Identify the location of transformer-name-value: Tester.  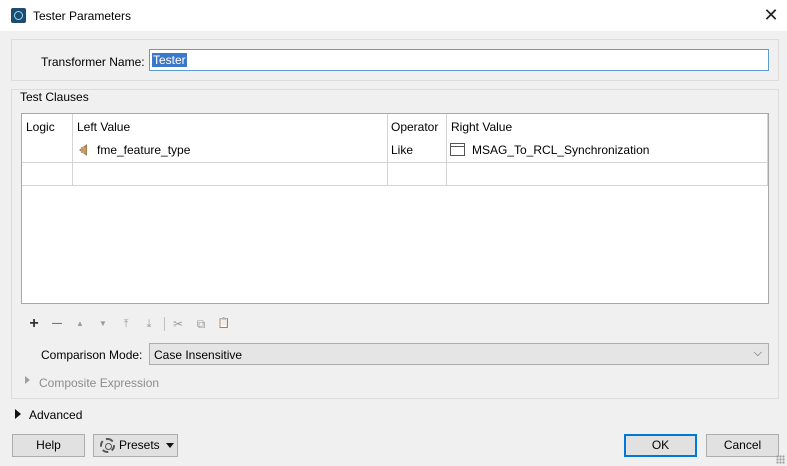
(169, 60).